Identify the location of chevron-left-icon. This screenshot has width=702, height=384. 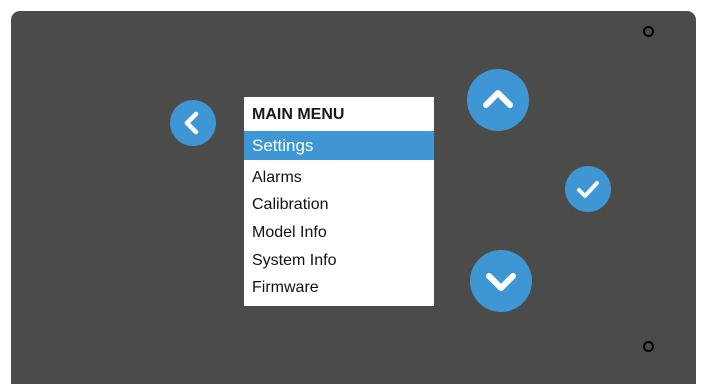
(193, 123).